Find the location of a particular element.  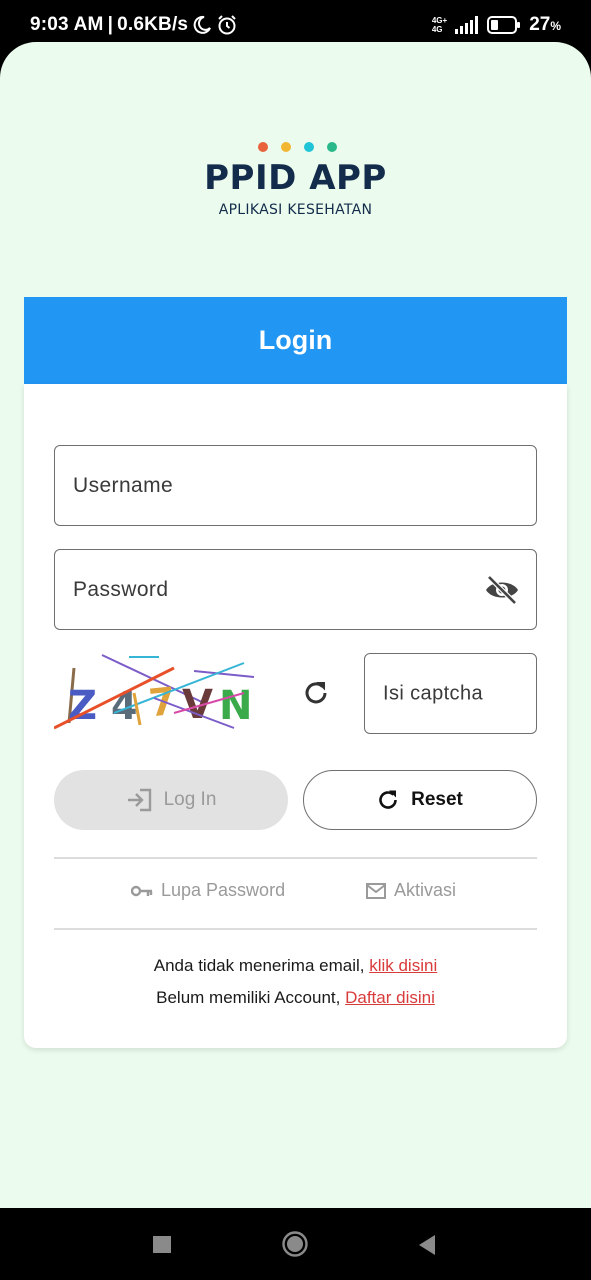

logo-title: PPID APP is located at coordinates (295, 178).